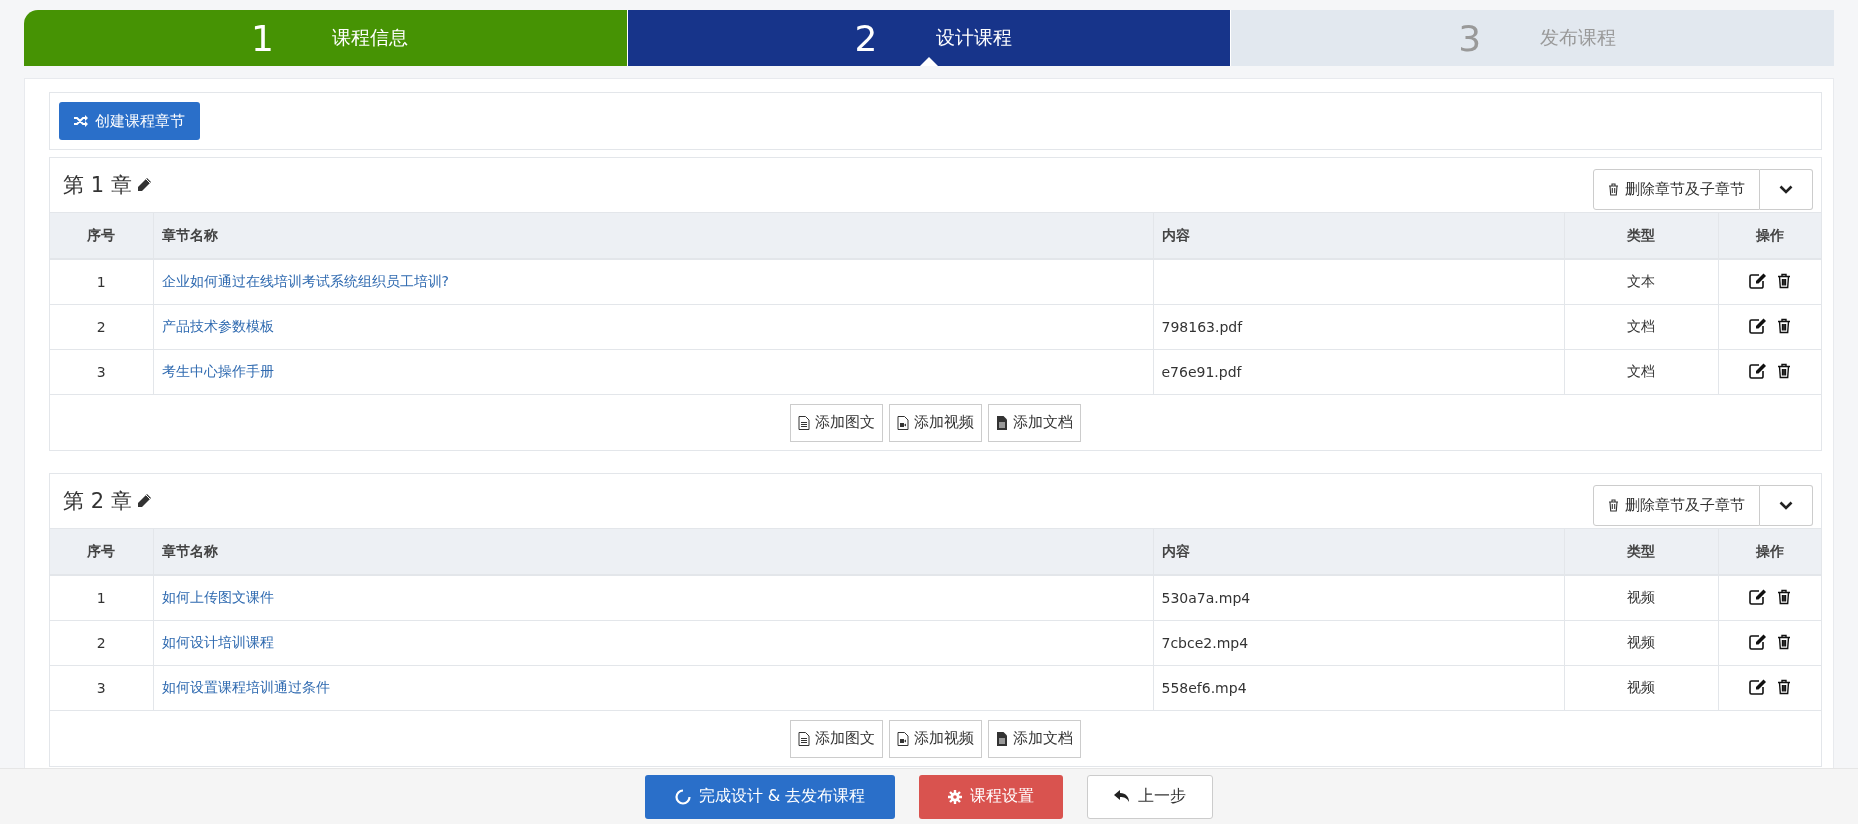 This screenshot has height=824, width=1858. Describe the element at coordinates (326, 38) in the screenshot. I see `wizard-step: 1 课程信息` at that location.